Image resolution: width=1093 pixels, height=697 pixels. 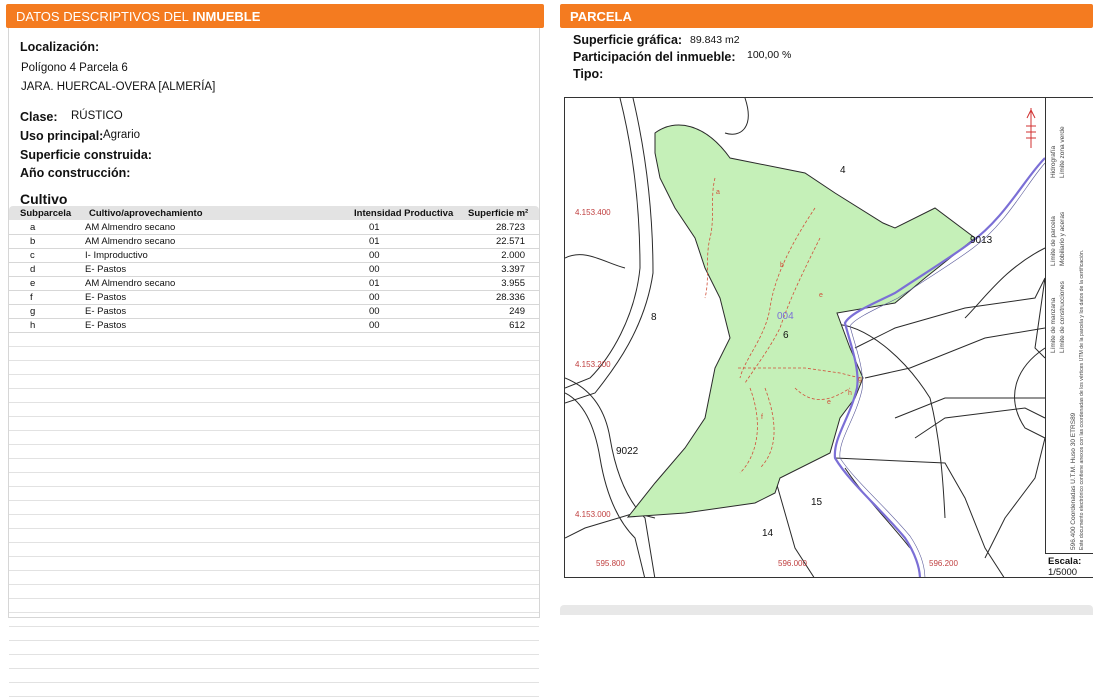 I want to click on table-row: f E- Pastos 00 28.336, so click(x=274, y=298).